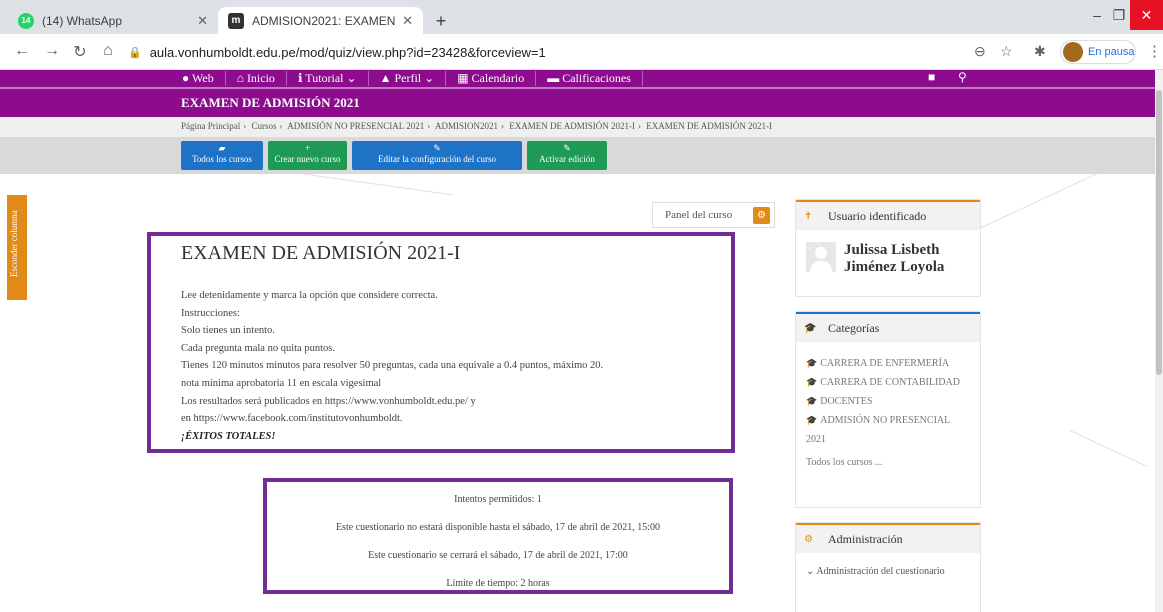 The image size is (1163, 612). Describe the element at coordinates (135, 52) in the screenshot. I see `lock-icon: 🔒` at that location.